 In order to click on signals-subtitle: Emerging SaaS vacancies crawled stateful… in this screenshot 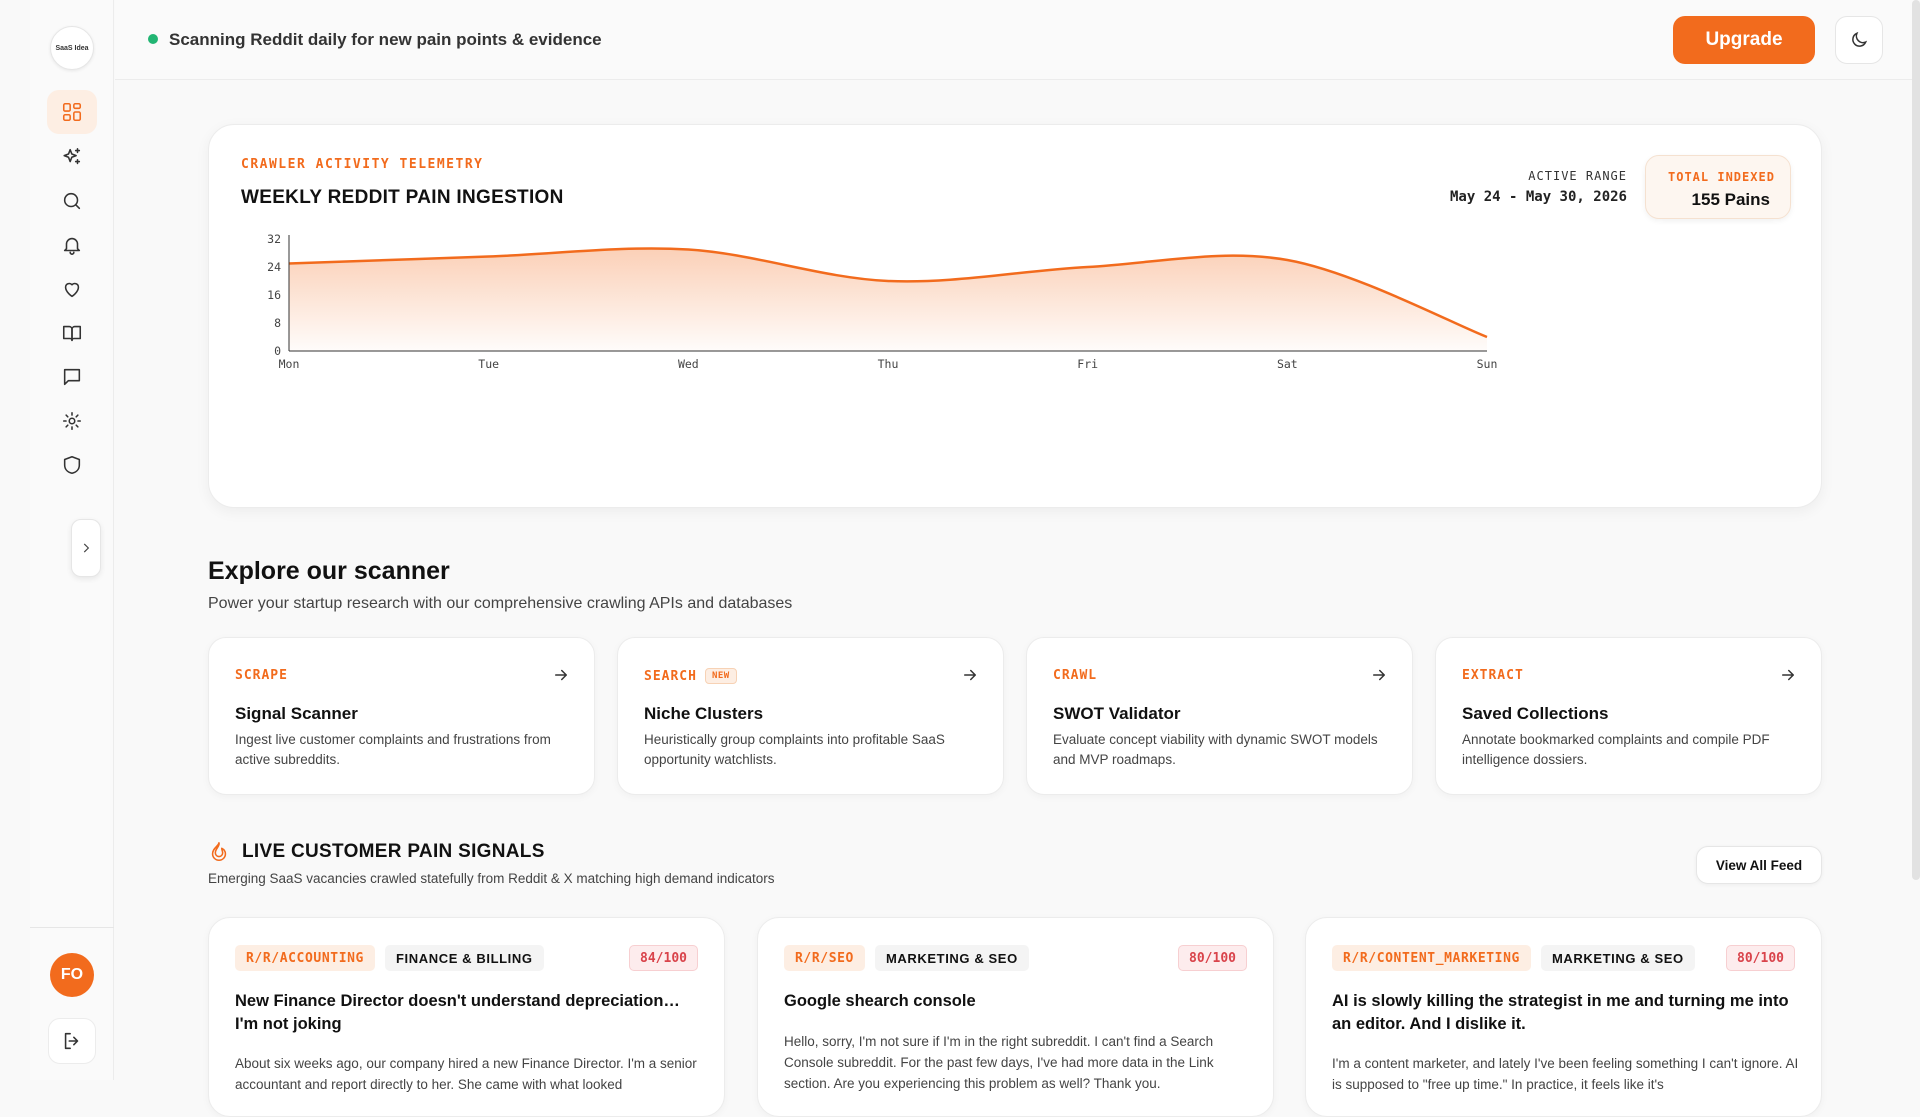, I will do `click(491, 878)`.